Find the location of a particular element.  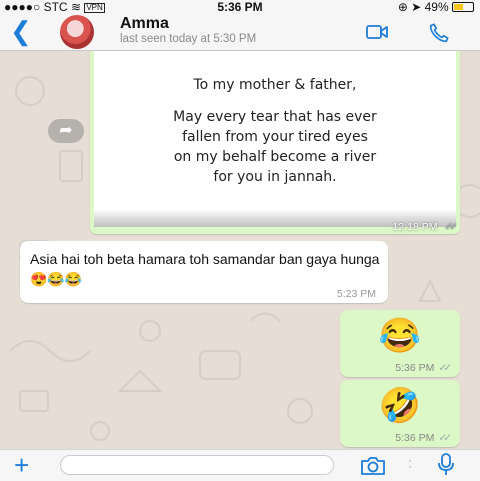

status-right: ⊕ ➤ 49% is located at coordinates (436, 7).